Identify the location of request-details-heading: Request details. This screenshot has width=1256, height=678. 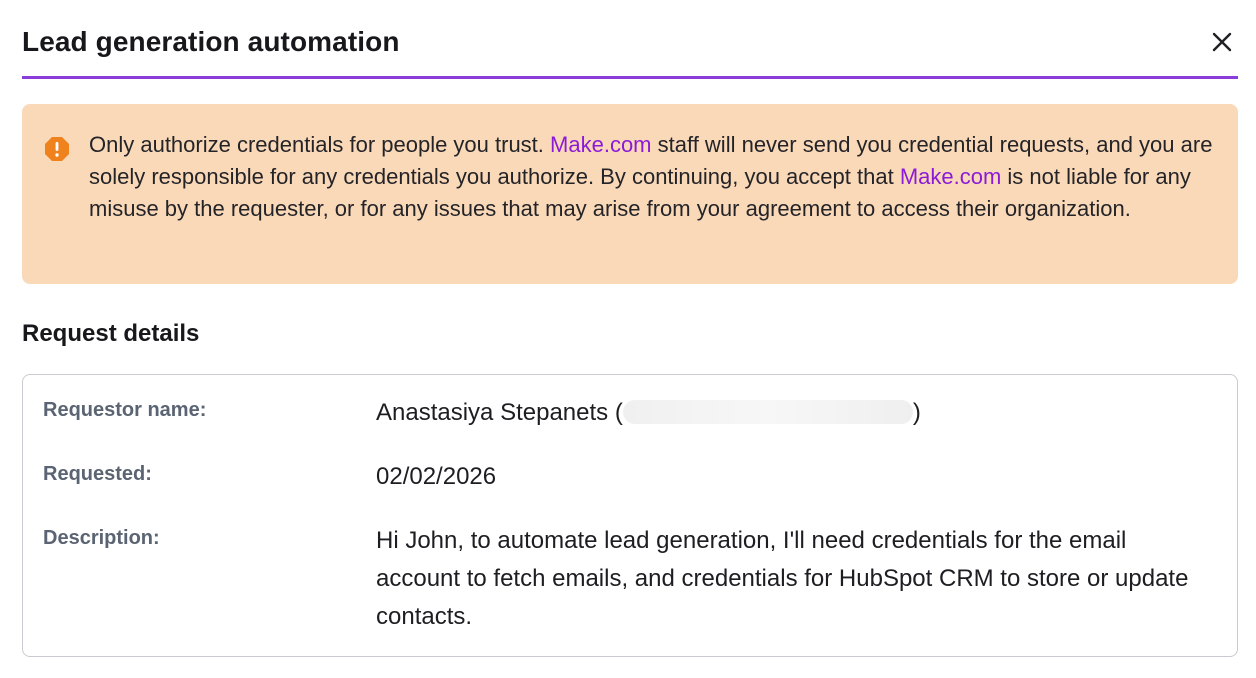
(111, 333).